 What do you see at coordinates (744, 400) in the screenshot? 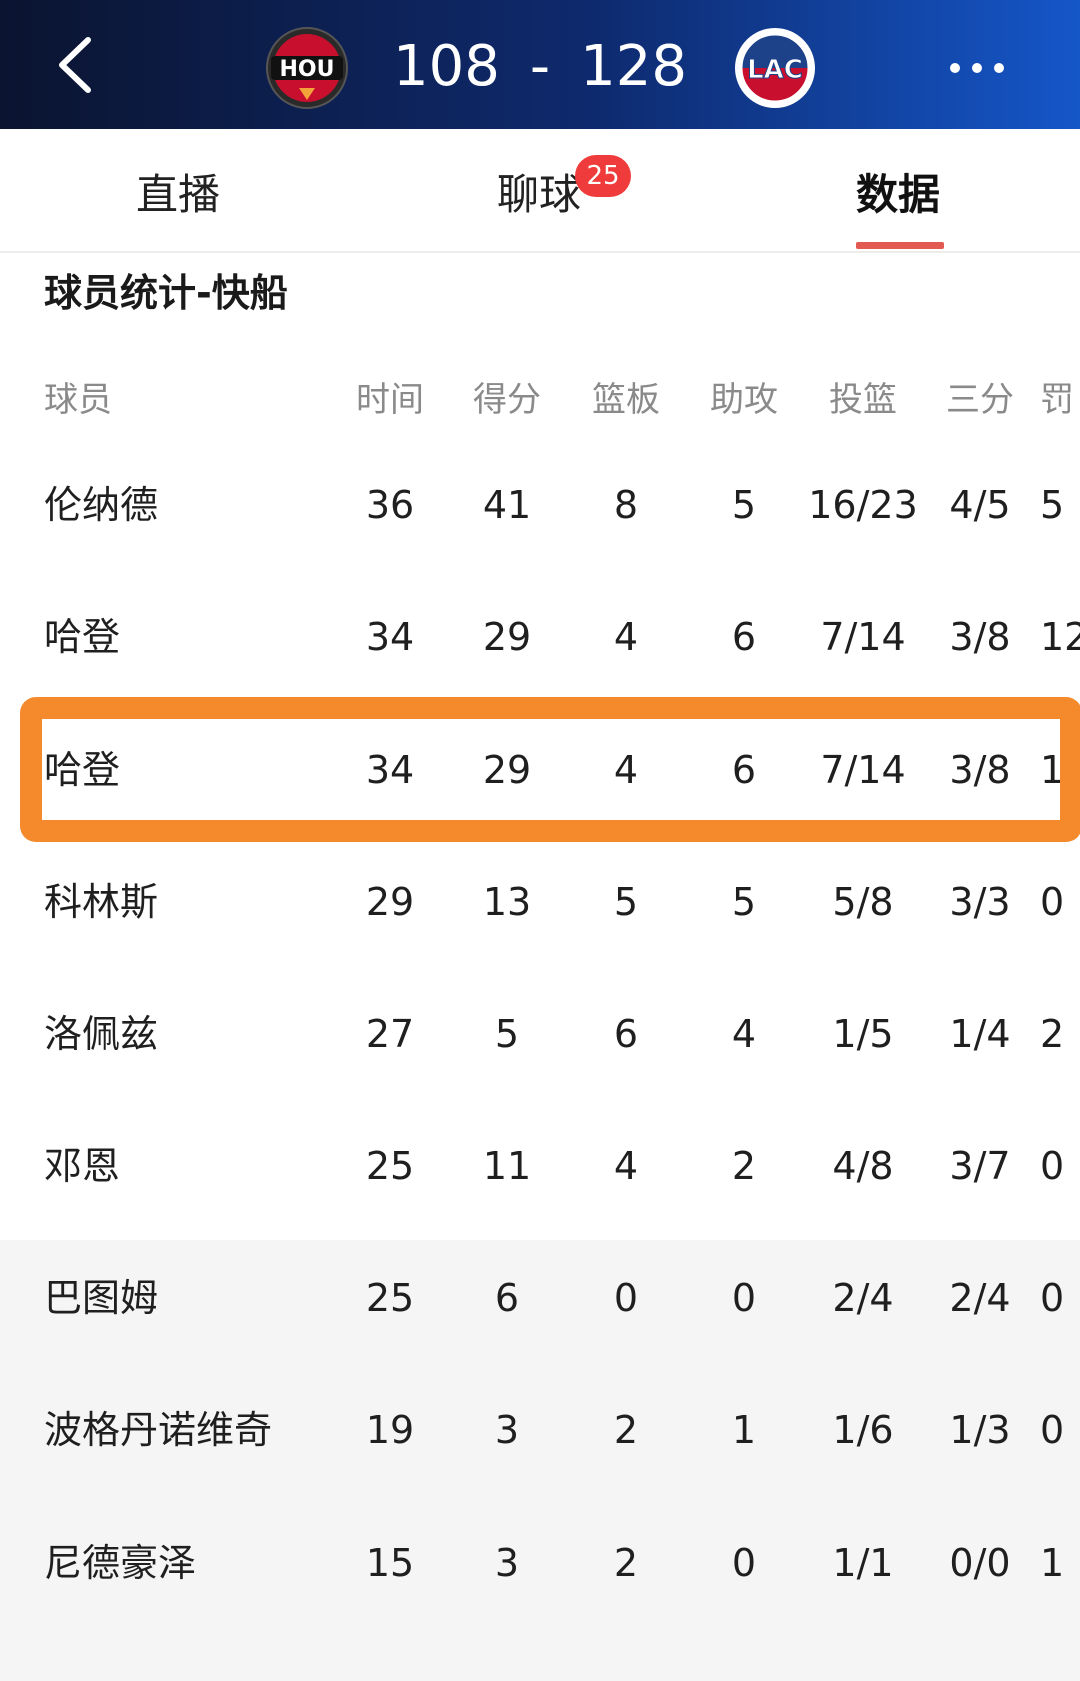
I see `column-header-assists: 助攻` at bounding box center [744, 400].